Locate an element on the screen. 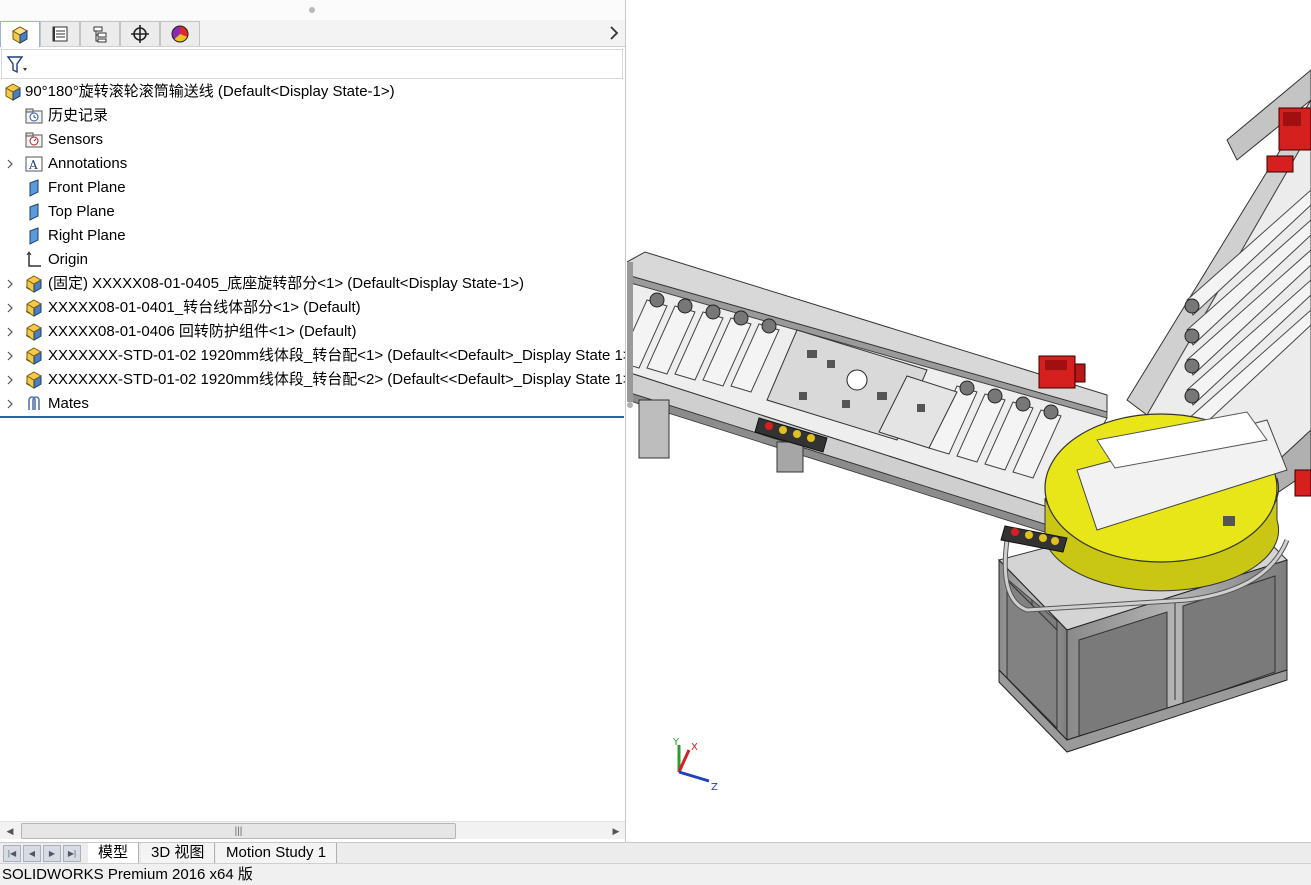  triad-x-label: X is located at coordinates (694, 747).